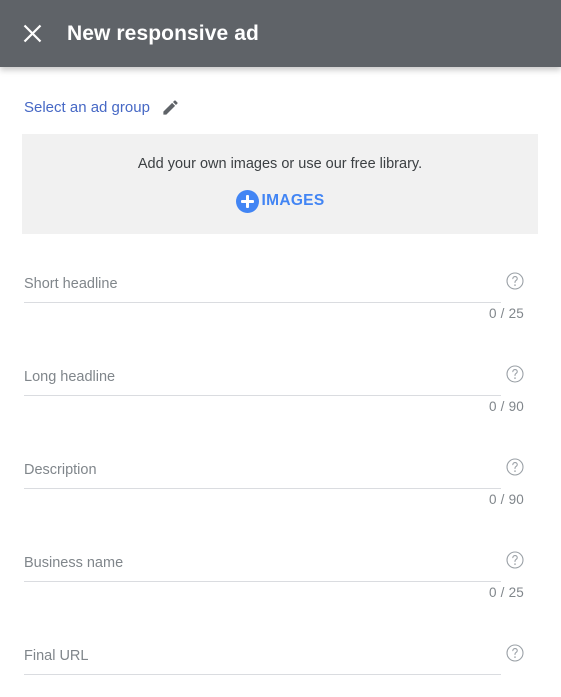 The width and height of the screenshot is (561, 697). Describe the element at coordinates (170, 107) in the screenshot. I see `pencil-icon` at that location.